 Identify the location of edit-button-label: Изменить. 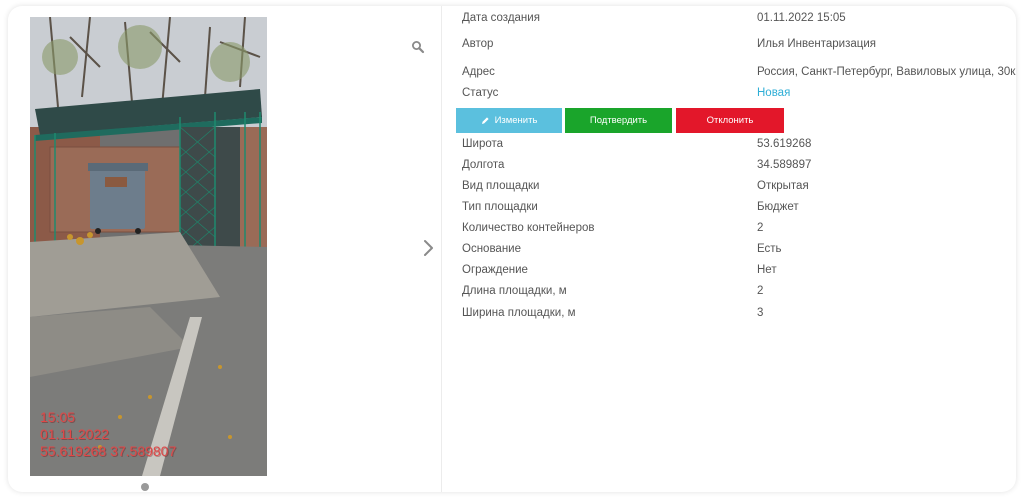
(516, 120).